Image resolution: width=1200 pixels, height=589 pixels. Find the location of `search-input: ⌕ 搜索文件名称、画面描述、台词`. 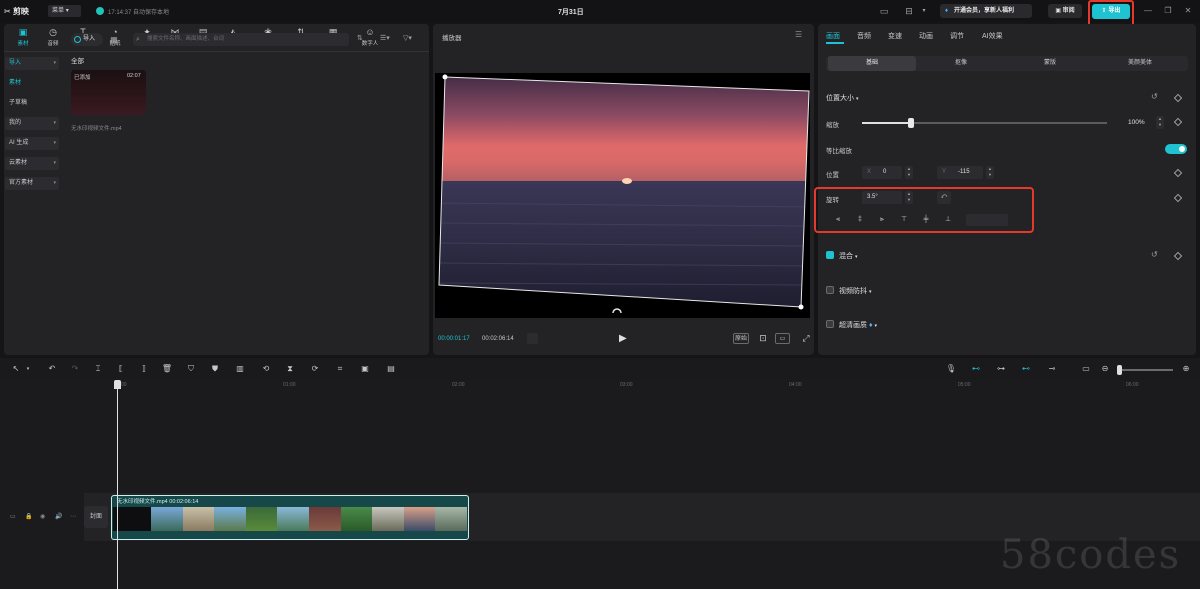

search-input: ⌕ 搜索文件名称、画面描述、台词 is located at coordinates (241, 39).